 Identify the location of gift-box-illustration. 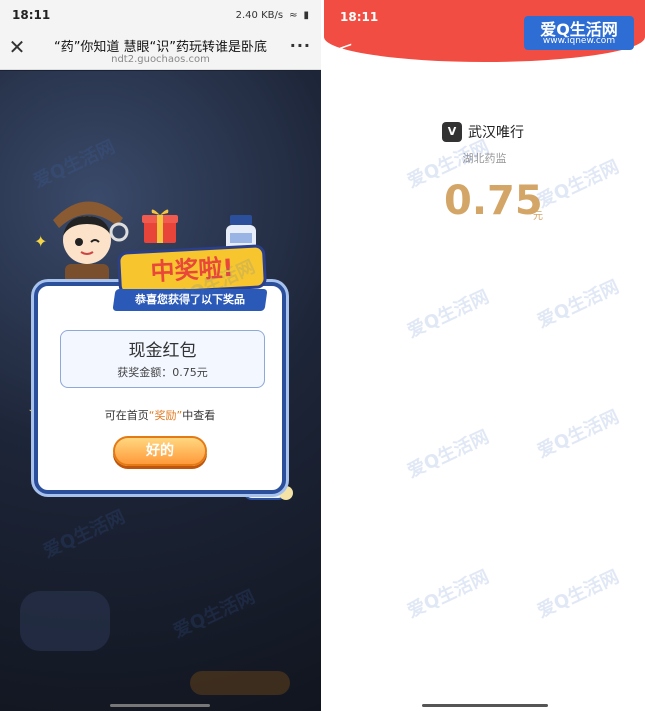
(160, 226).